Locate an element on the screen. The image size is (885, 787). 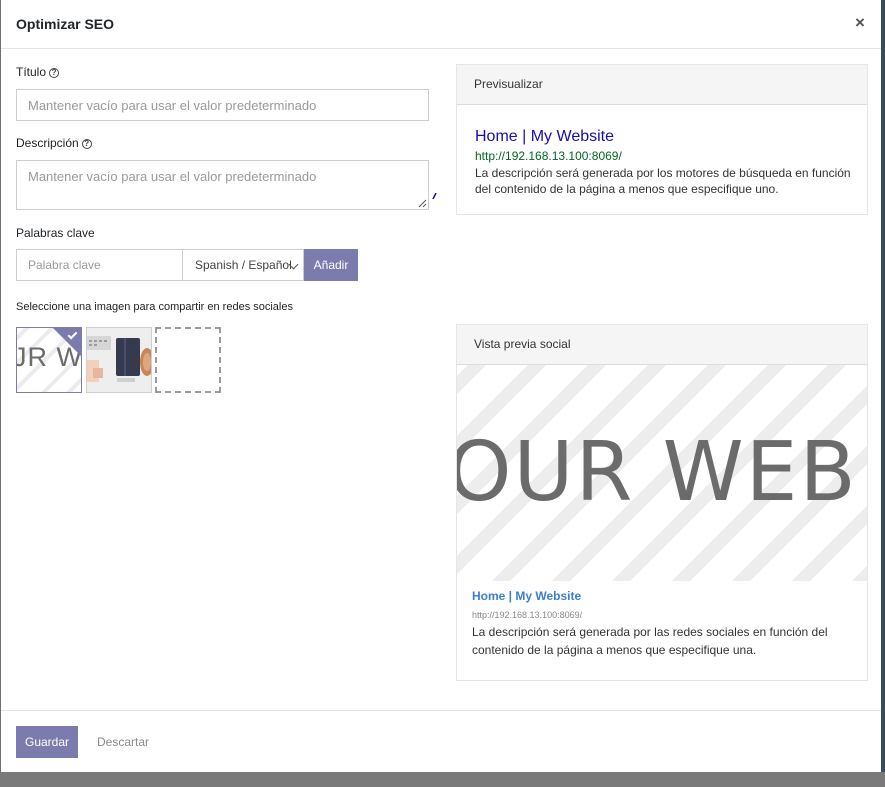
image-option-photo is located at coordinates (119, 360).